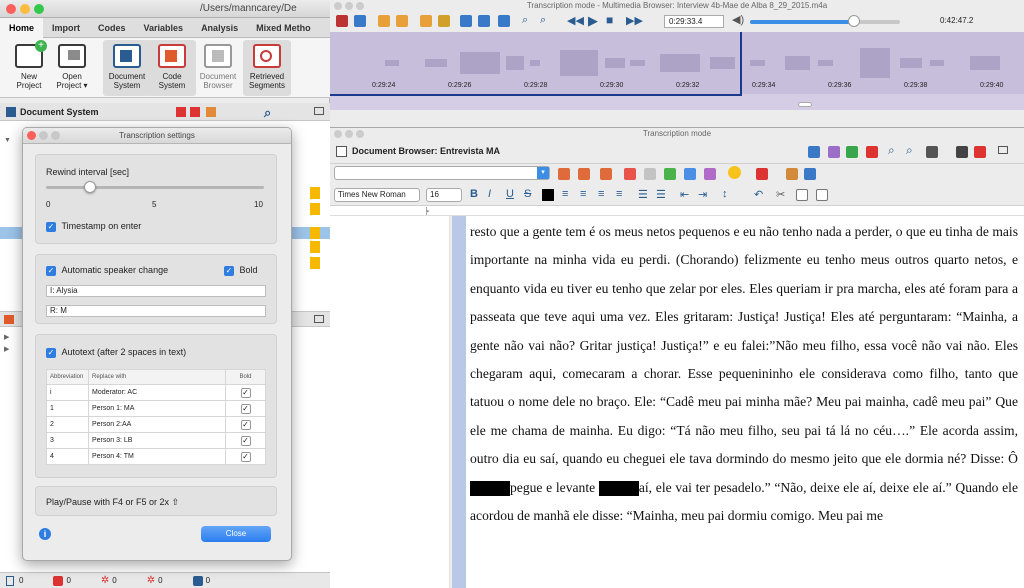  I want to click on table-row: i Moderator: AC ✓, so click(156, 392).